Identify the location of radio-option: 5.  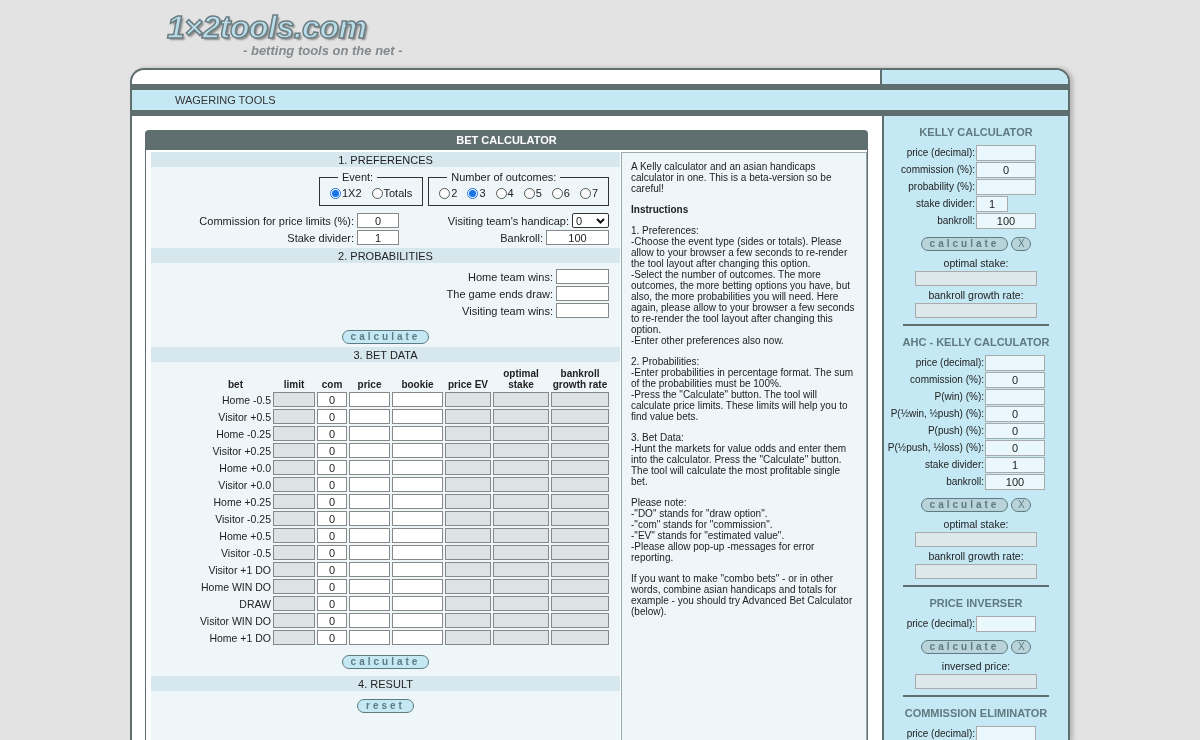
(532, 193).